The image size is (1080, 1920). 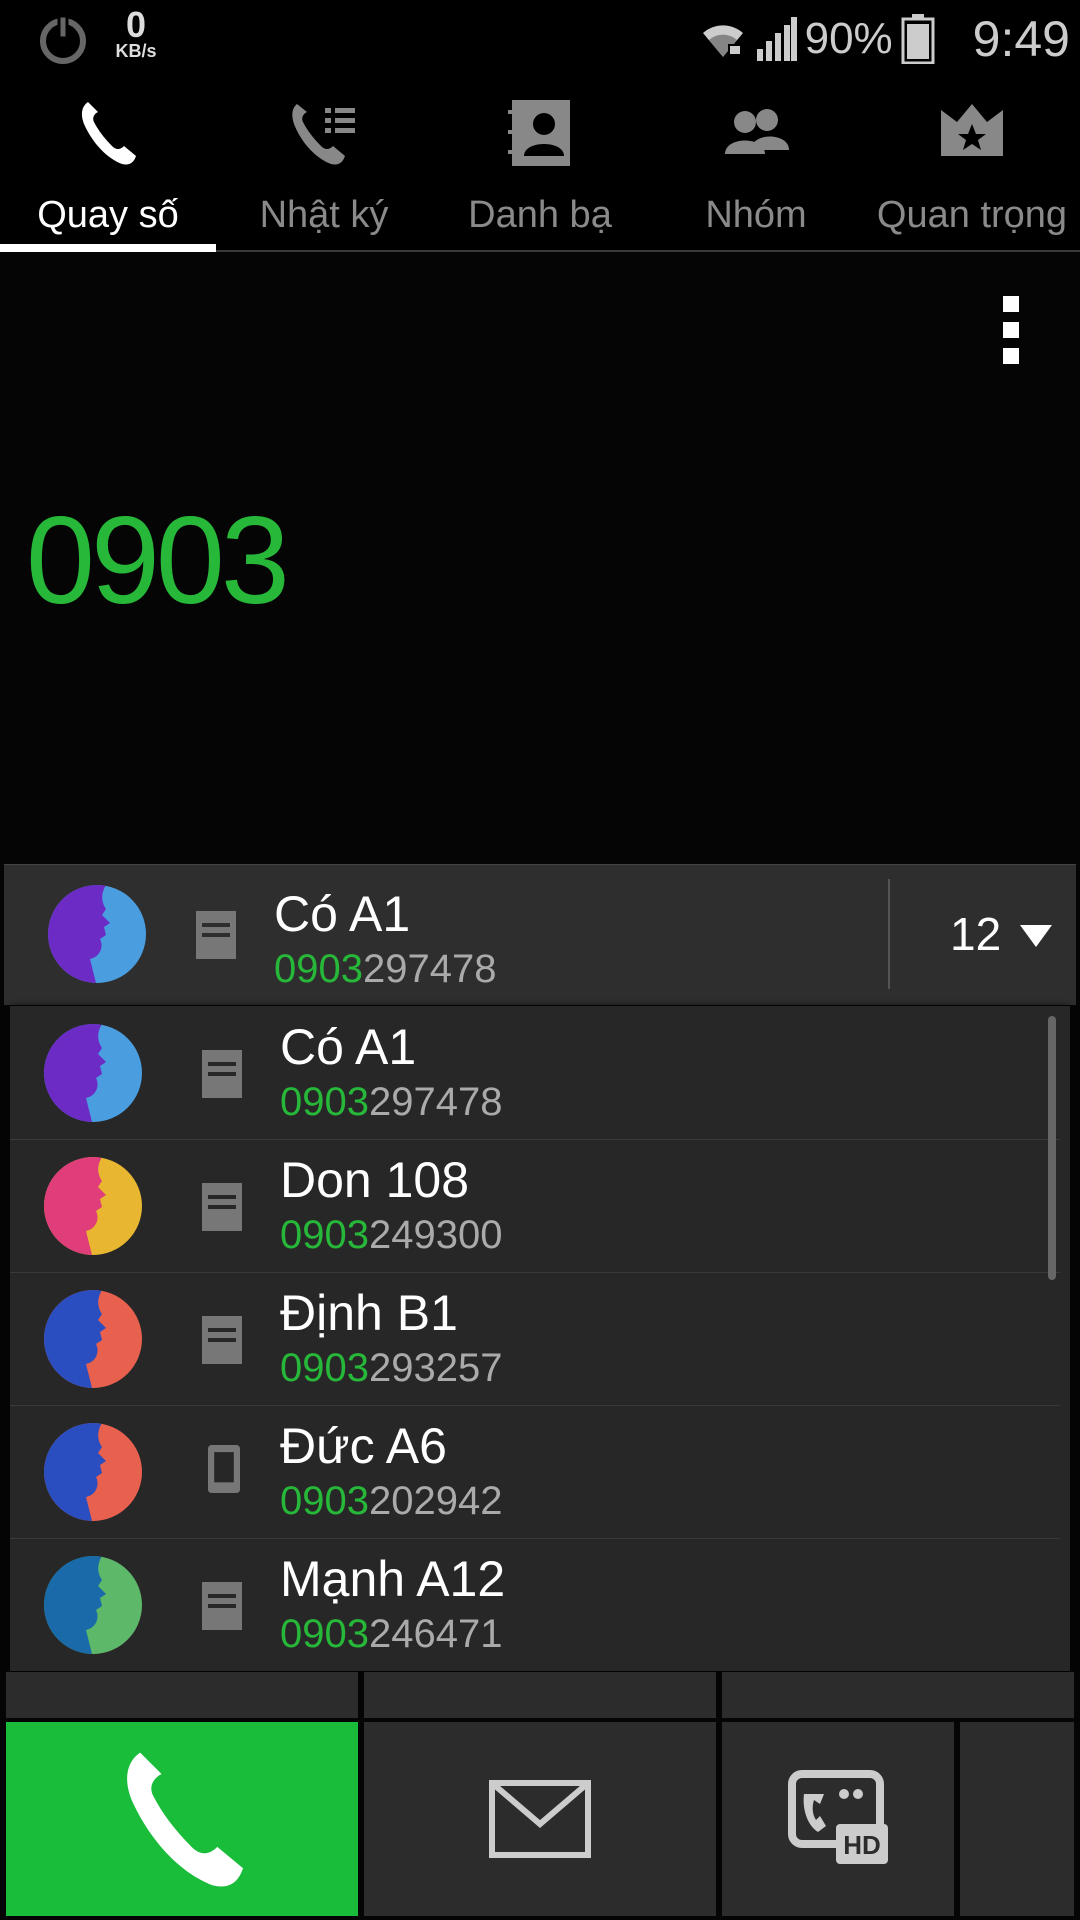 I want to click on overflow-menu-icon, so click(x=1011, y=331).